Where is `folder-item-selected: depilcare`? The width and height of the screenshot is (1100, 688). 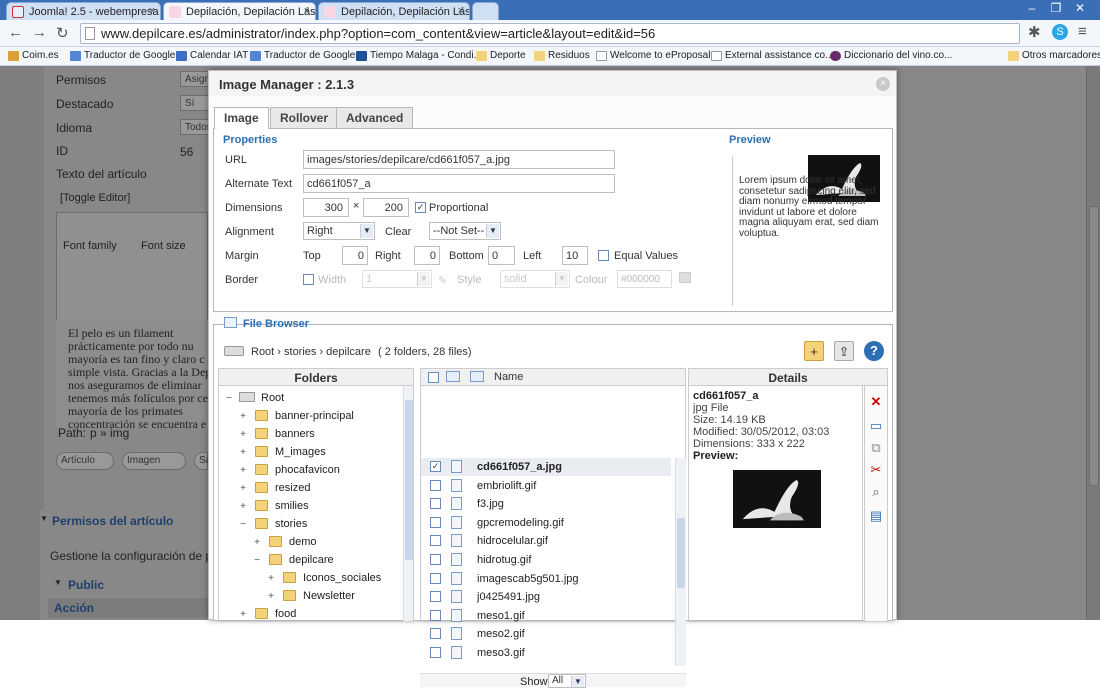
folder-item-selected: depilcare is located at coordinates (311, 560).